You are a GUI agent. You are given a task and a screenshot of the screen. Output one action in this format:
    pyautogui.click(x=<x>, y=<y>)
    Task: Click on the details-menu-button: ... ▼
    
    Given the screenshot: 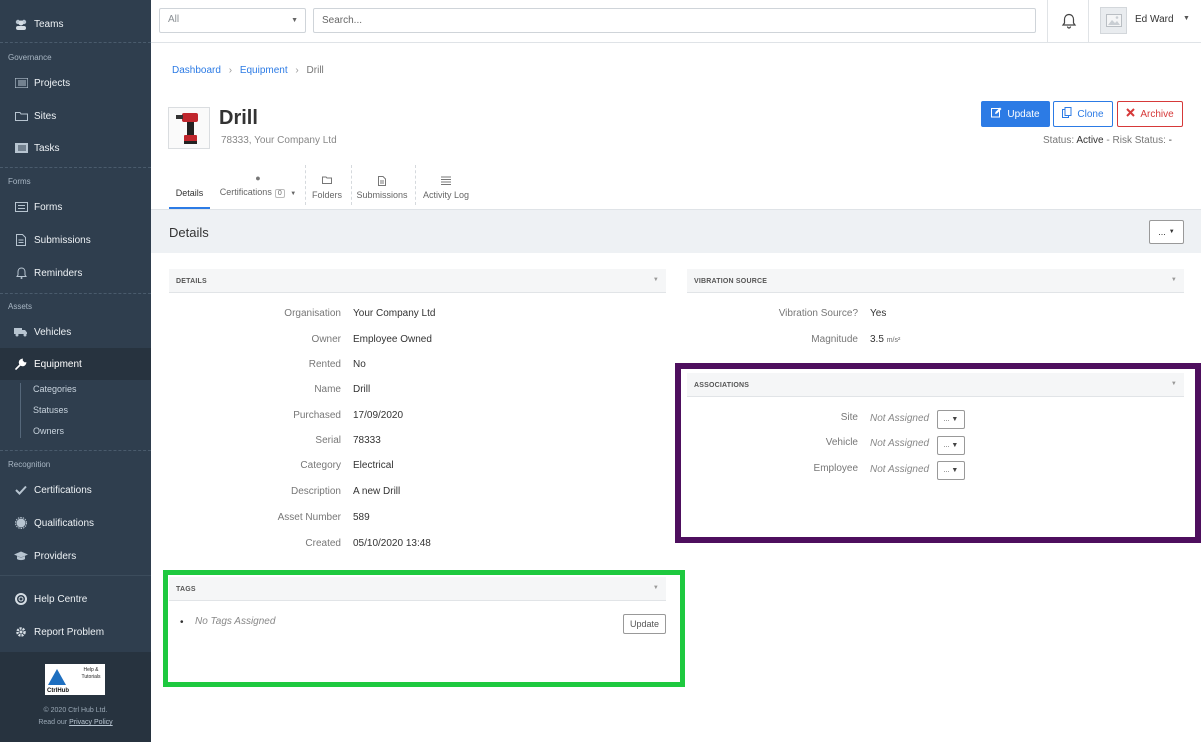 What is the action you would take?
    pyautogui.click(x=1166, y=232)
    